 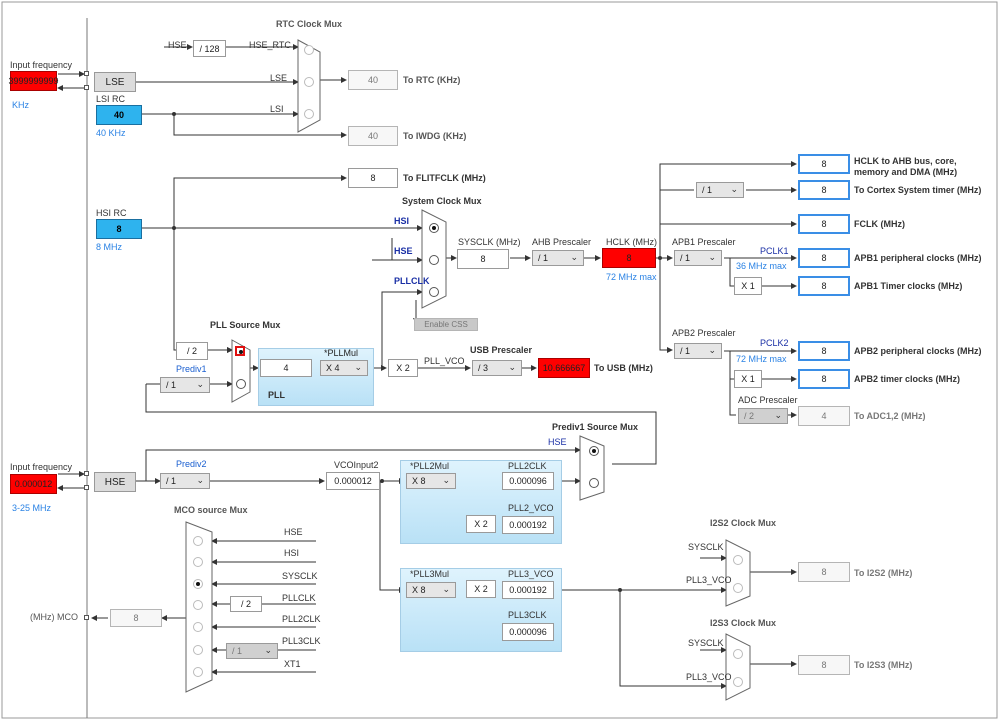 What do you see at coordinates (419, 481) in the screenshot?
I see `pll2-mul-value: X 8` at bounding box center [419, 481].